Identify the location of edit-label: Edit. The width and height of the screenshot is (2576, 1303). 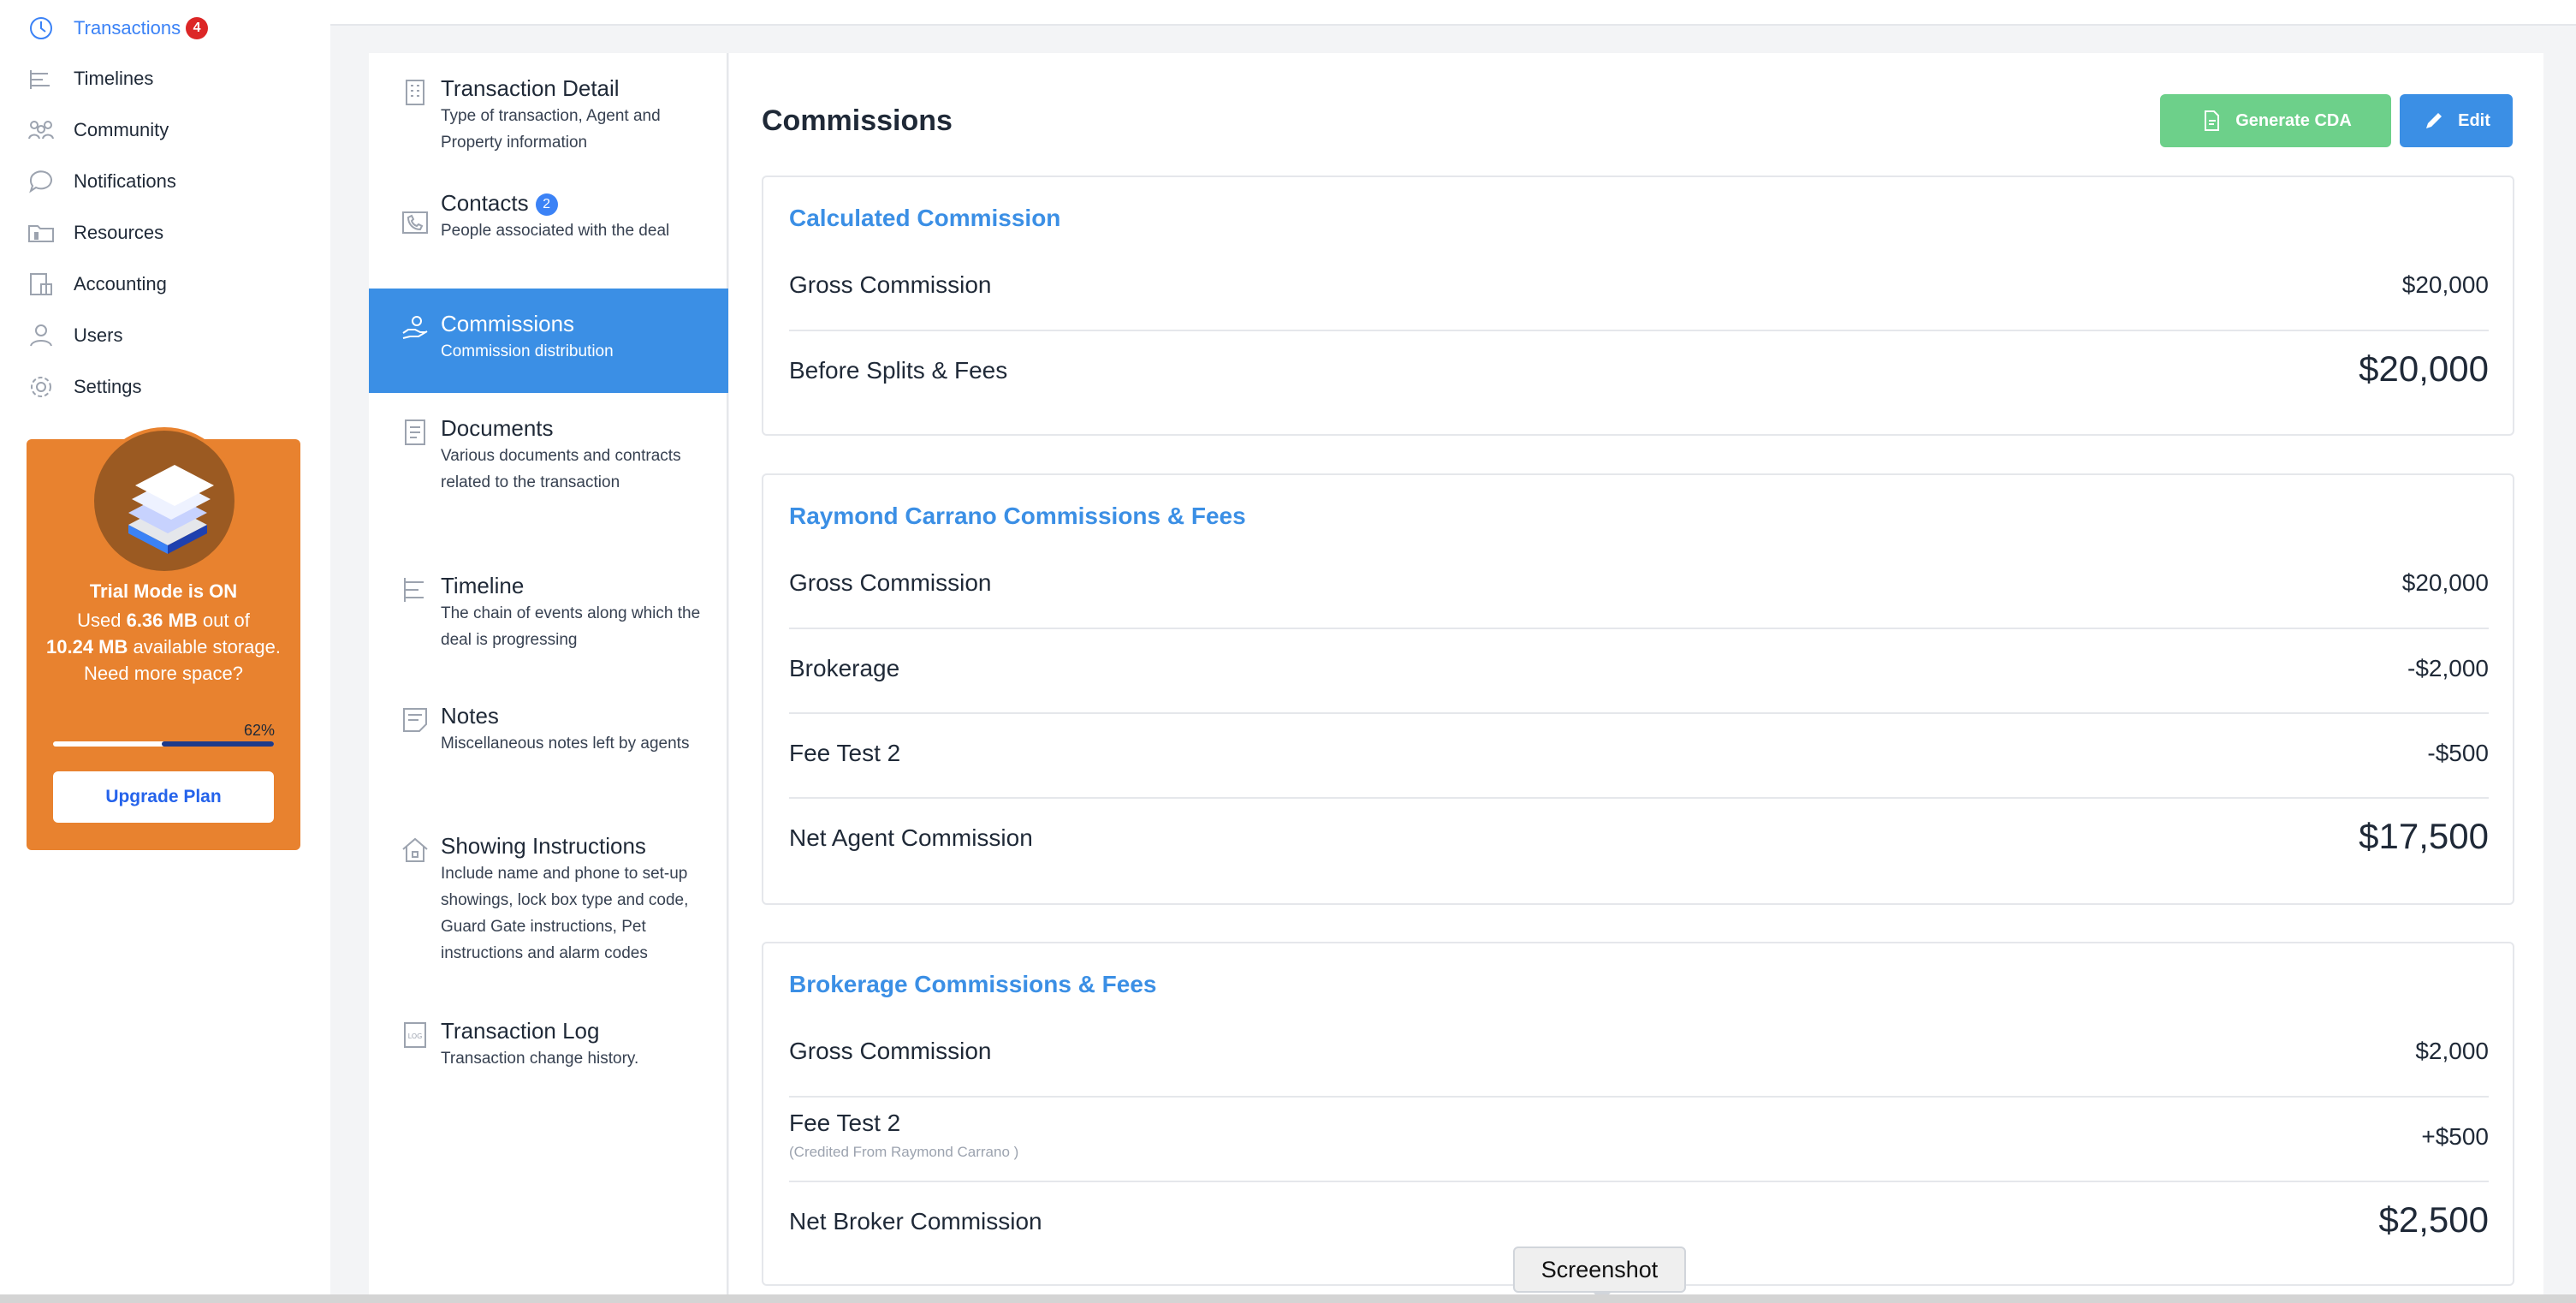
(2474, 120).